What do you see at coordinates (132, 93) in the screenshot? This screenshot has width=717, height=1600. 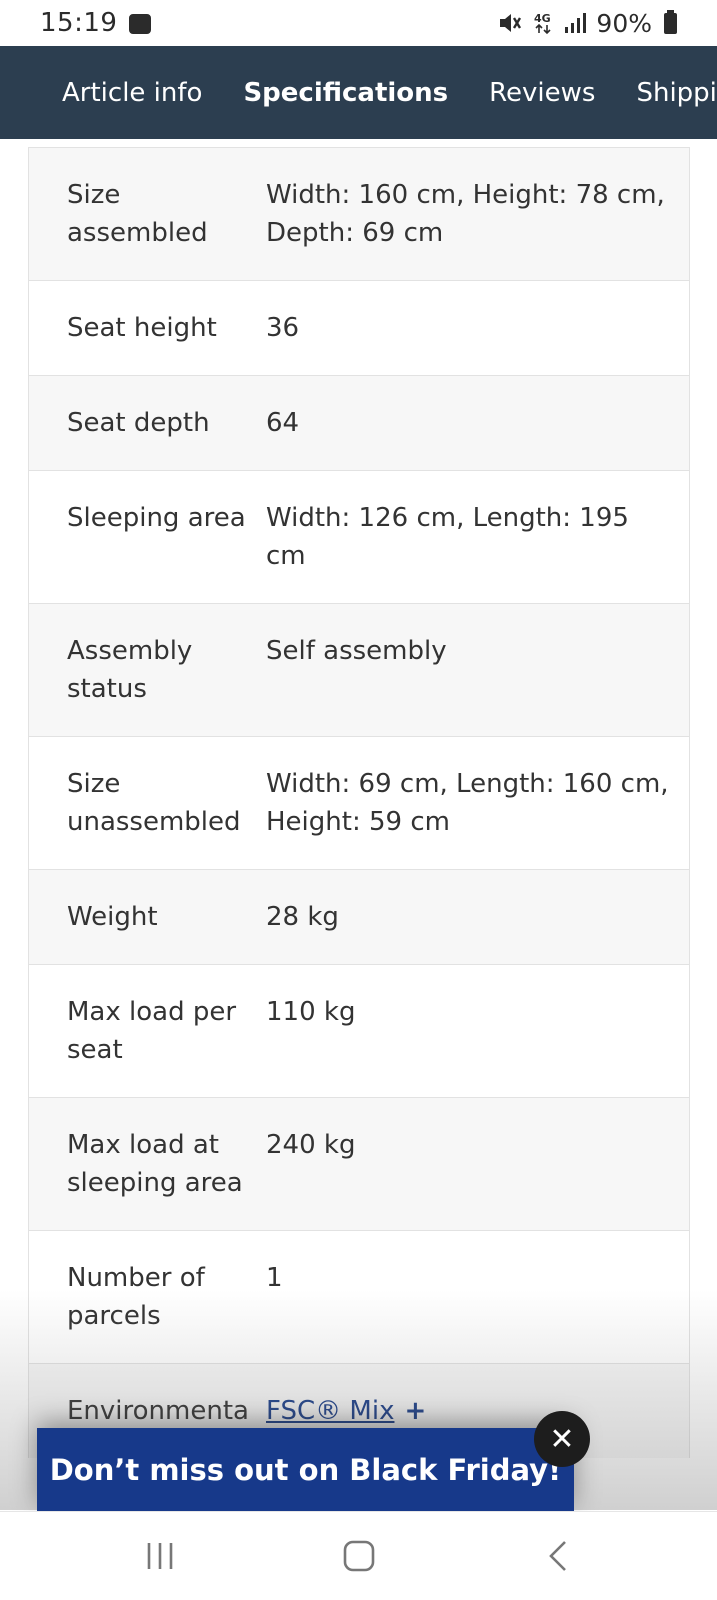 I see `tab-article-info: Article info` at bounding box center [132, 93].